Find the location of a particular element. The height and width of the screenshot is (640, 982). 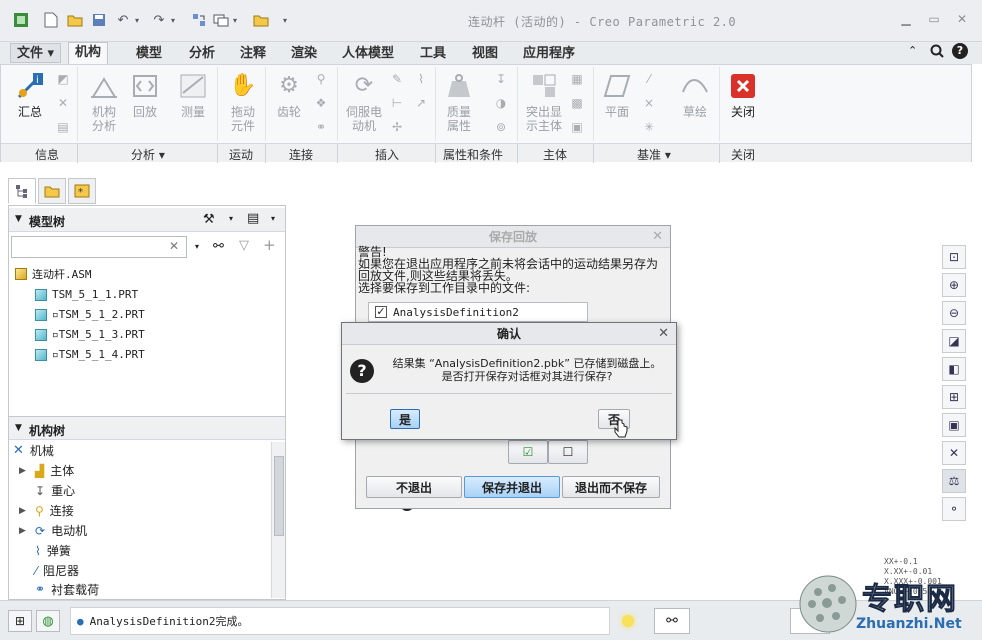

toggle-browser-icon: ◍ is located at coordinates (48, 621).